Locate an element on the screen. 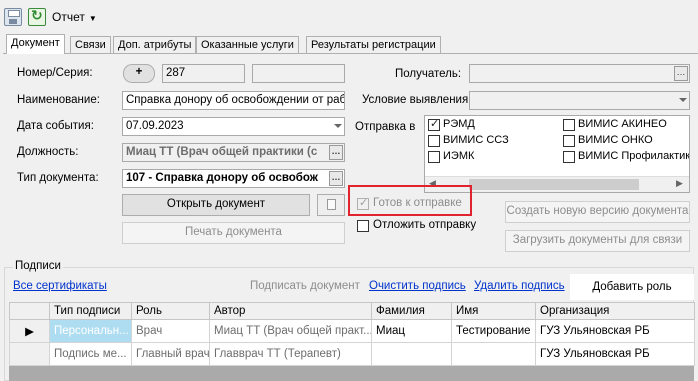 This screenshot has height=381, width=698. position-label: Должность: is located at coordinates (48, 152).